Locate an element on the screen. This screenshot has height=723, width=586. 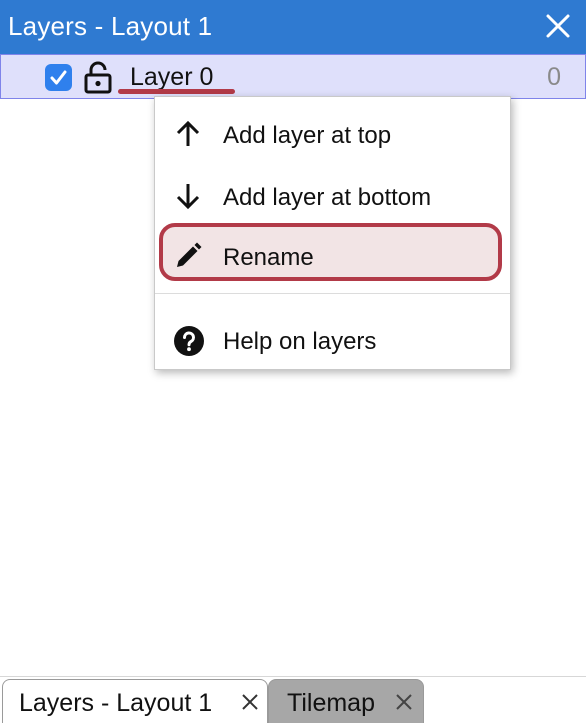
tab-label: Layers - Layout 1 is located at coordinates (116, 703).